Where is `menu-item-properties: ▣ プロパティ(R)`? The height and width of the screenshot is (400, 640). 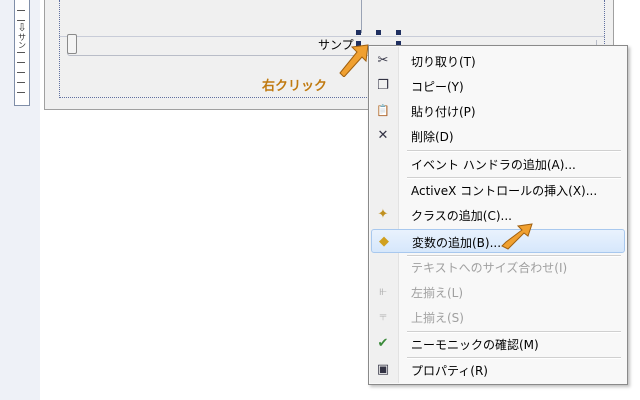 menu-item-properties: ▣ プロパティ(R) is located at coordinates (498, 370).